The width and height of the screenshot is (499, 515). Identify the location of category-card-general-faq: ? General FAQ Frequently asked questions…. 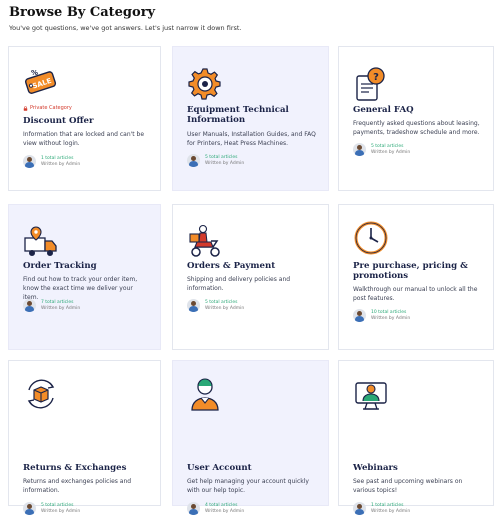
(416, 118).